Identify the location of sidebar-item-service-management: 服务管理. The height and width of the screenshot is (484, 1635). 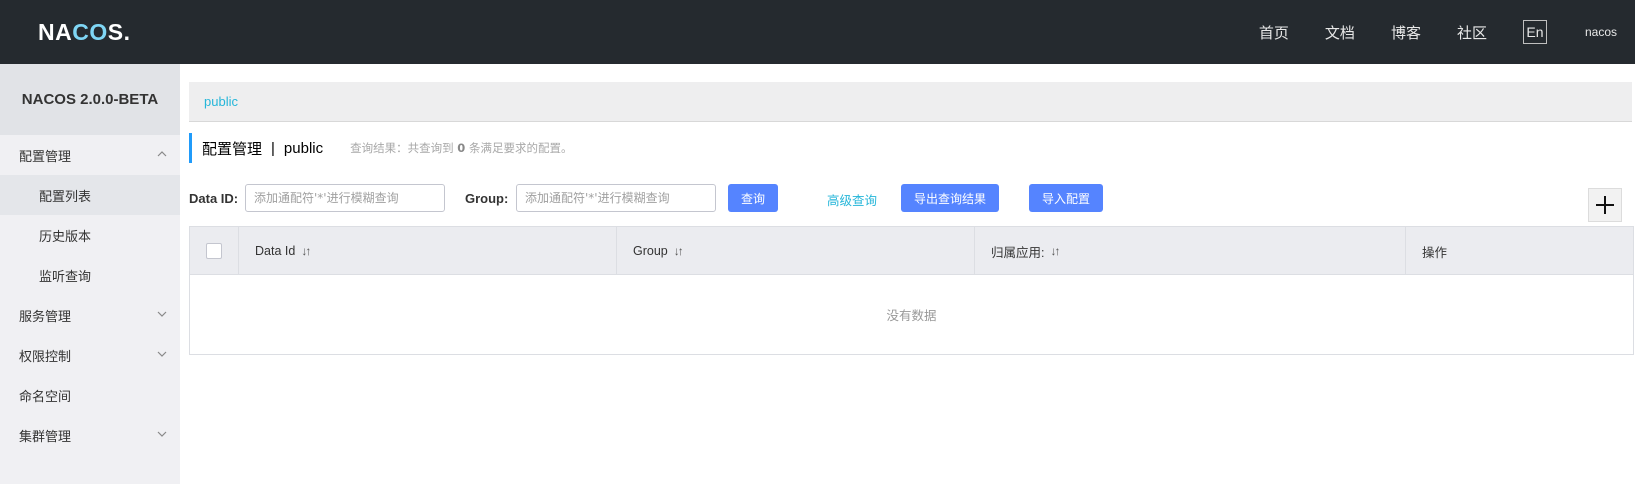
(90, 315).